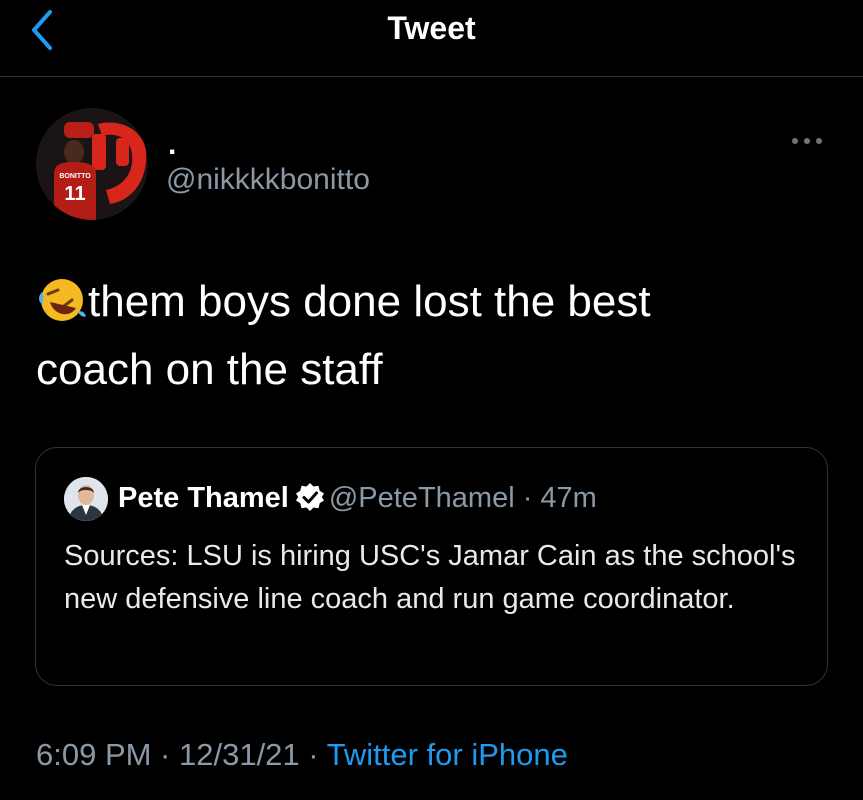  I want to click on quoted-author-name: Pete Thamel, so click(203, 498).